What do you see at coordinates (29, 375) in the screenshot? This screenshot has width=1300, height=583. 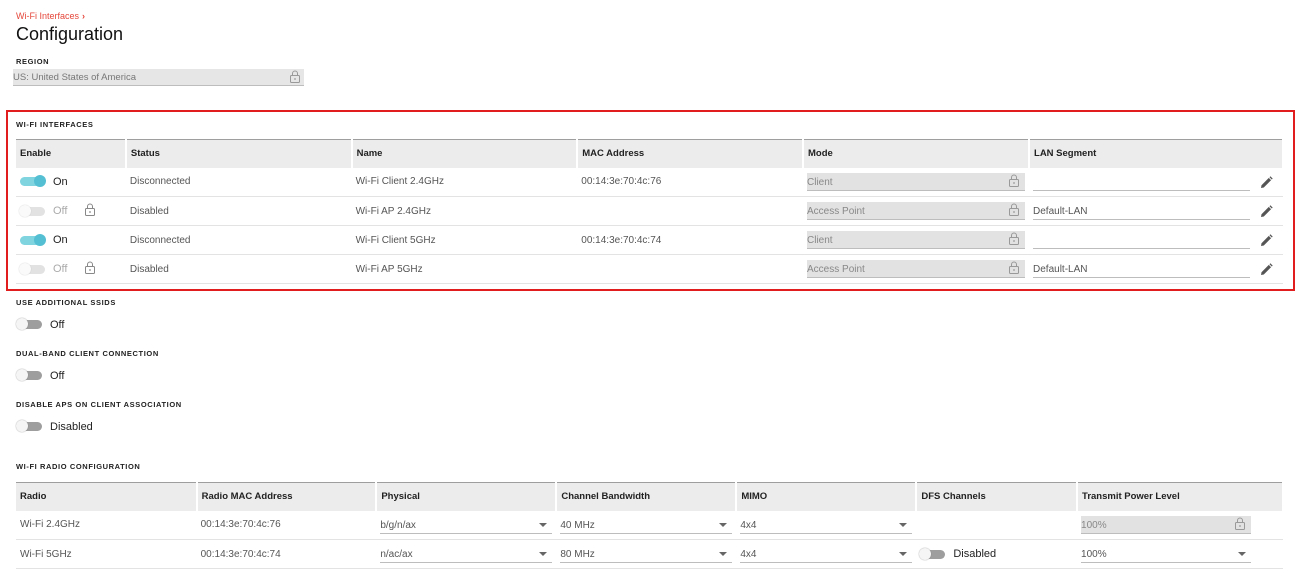 I see `dual-band-toggle` at bounding box center [29, 375].